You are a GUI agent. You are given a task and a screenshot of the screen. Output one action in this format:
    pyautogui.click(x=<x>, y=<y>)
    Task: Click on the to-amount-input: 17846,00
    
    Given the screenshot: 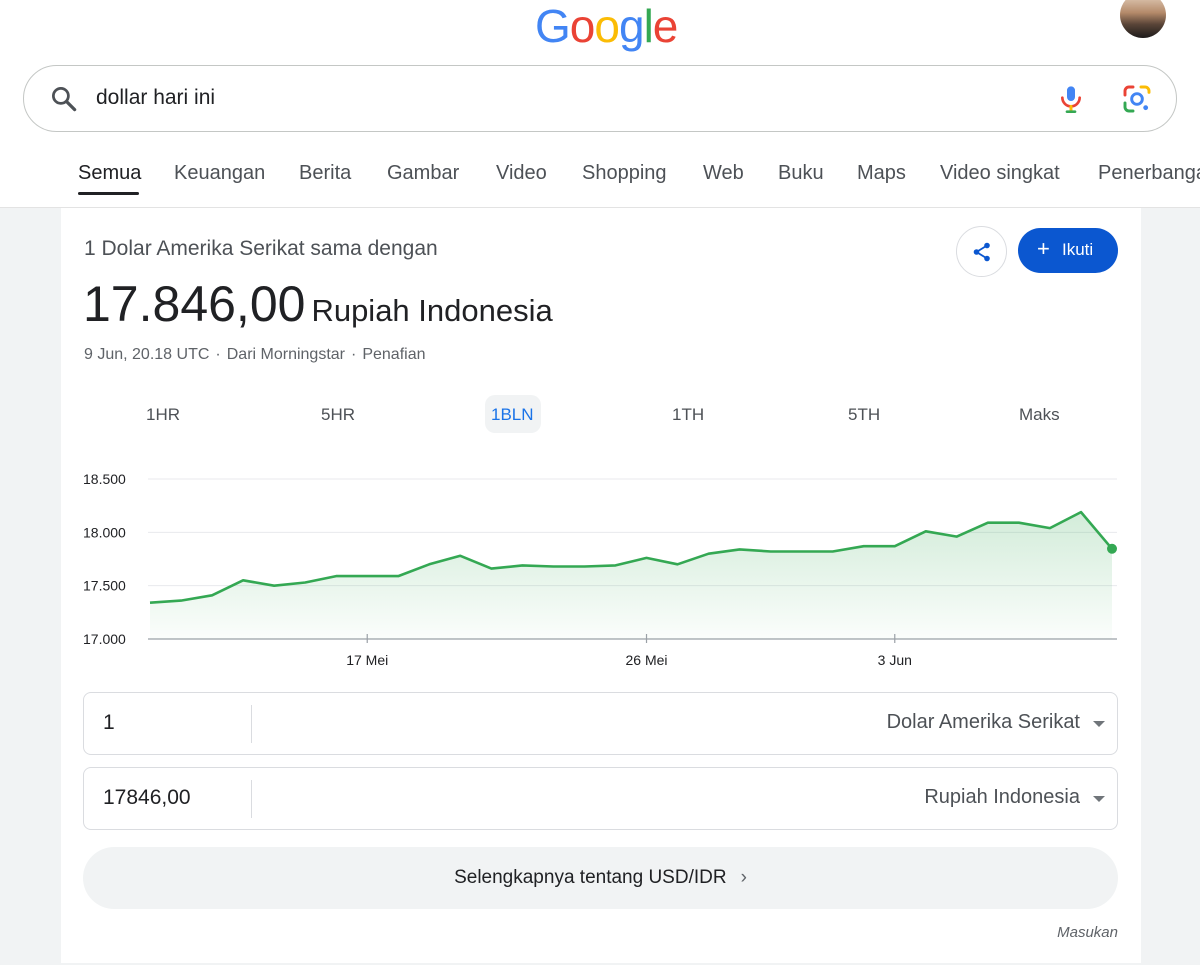 What is the action you would take?
    pyautogui.click(x=147, y=798)
    